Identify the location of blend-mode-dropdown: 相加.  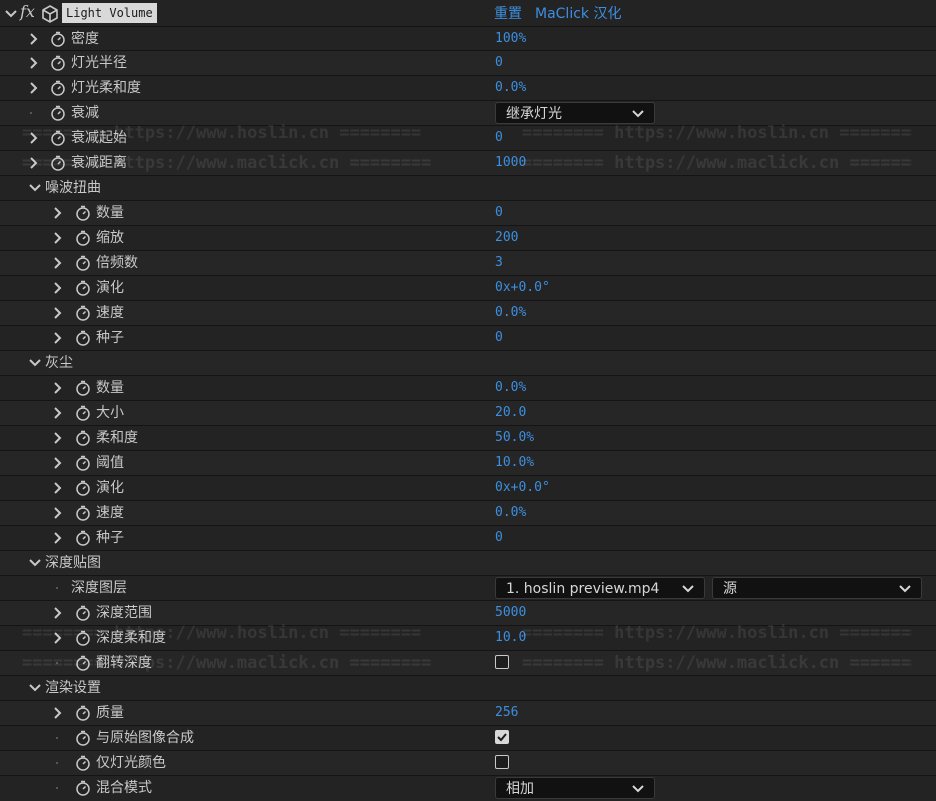
(575, 788).